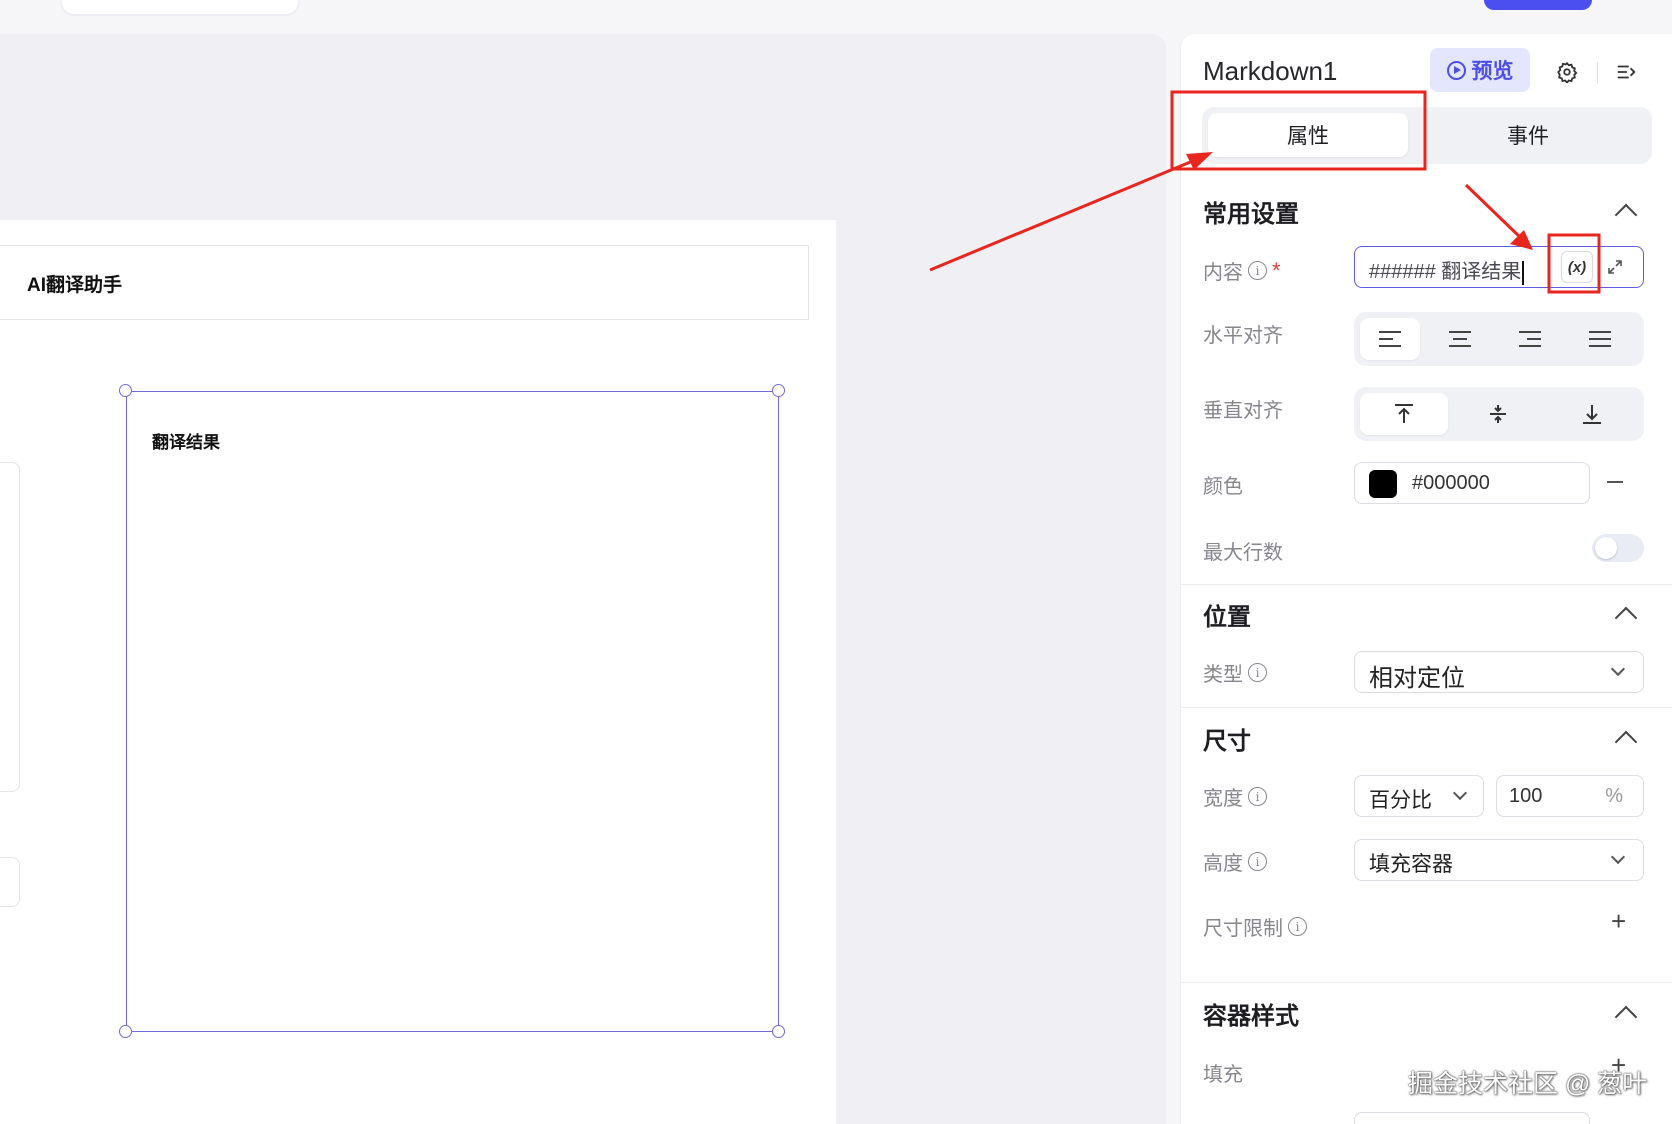 The width and height of the screenshot is (1672, 1124). What do you see at coordinates (1243, 336) in the screenshot?
I see `halign-label: 水平对齐` at bounding box center [1243, 336].